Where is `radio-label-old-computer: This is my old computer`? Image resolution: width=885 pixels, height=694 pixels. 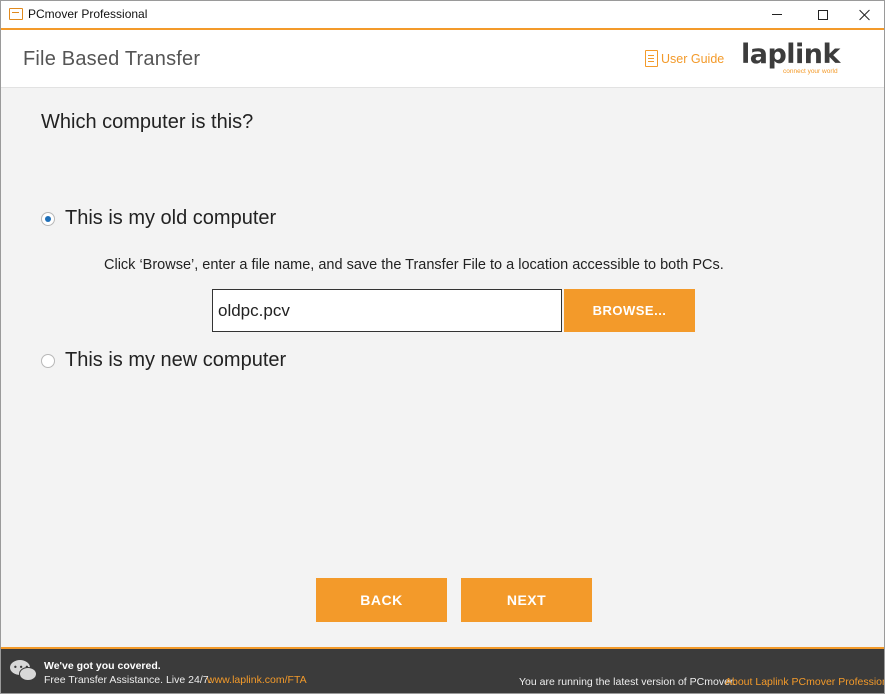
radio-label-old-computer: This is my old computer is located at coordinates (171, 218).